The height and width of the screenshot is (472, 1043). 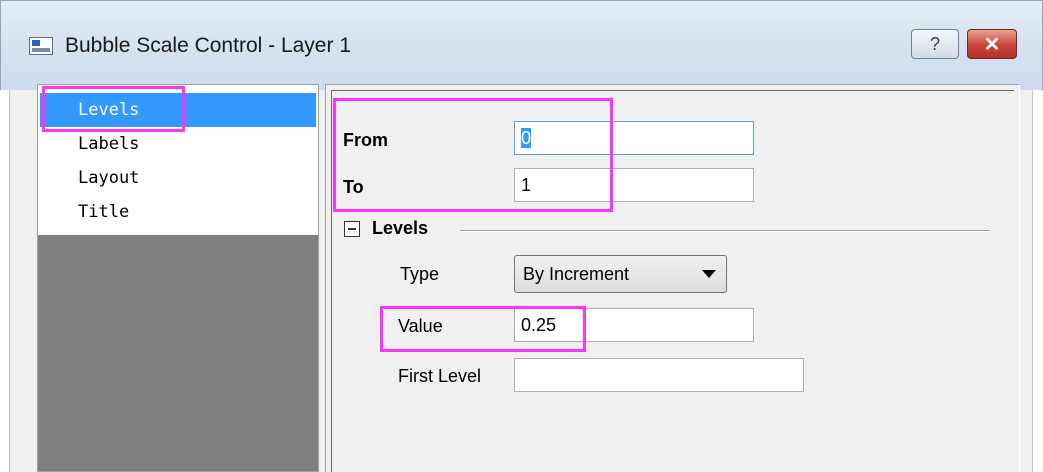 I want to click on first-level-label: First Level, so click(x=440, y=376).